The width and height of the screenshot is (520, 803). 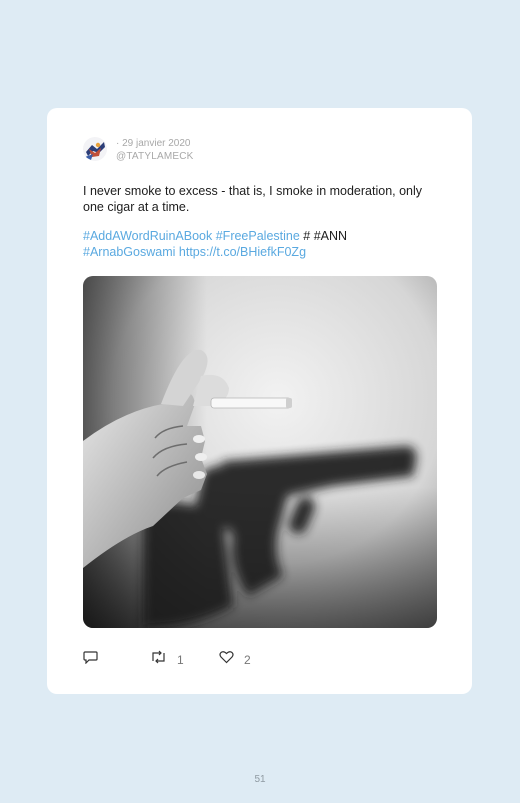 What do you see at coordinates (258, 236) in the screenshot?
I see `hashtag-link: #FreePalestine` at bounding box center [258, 236].